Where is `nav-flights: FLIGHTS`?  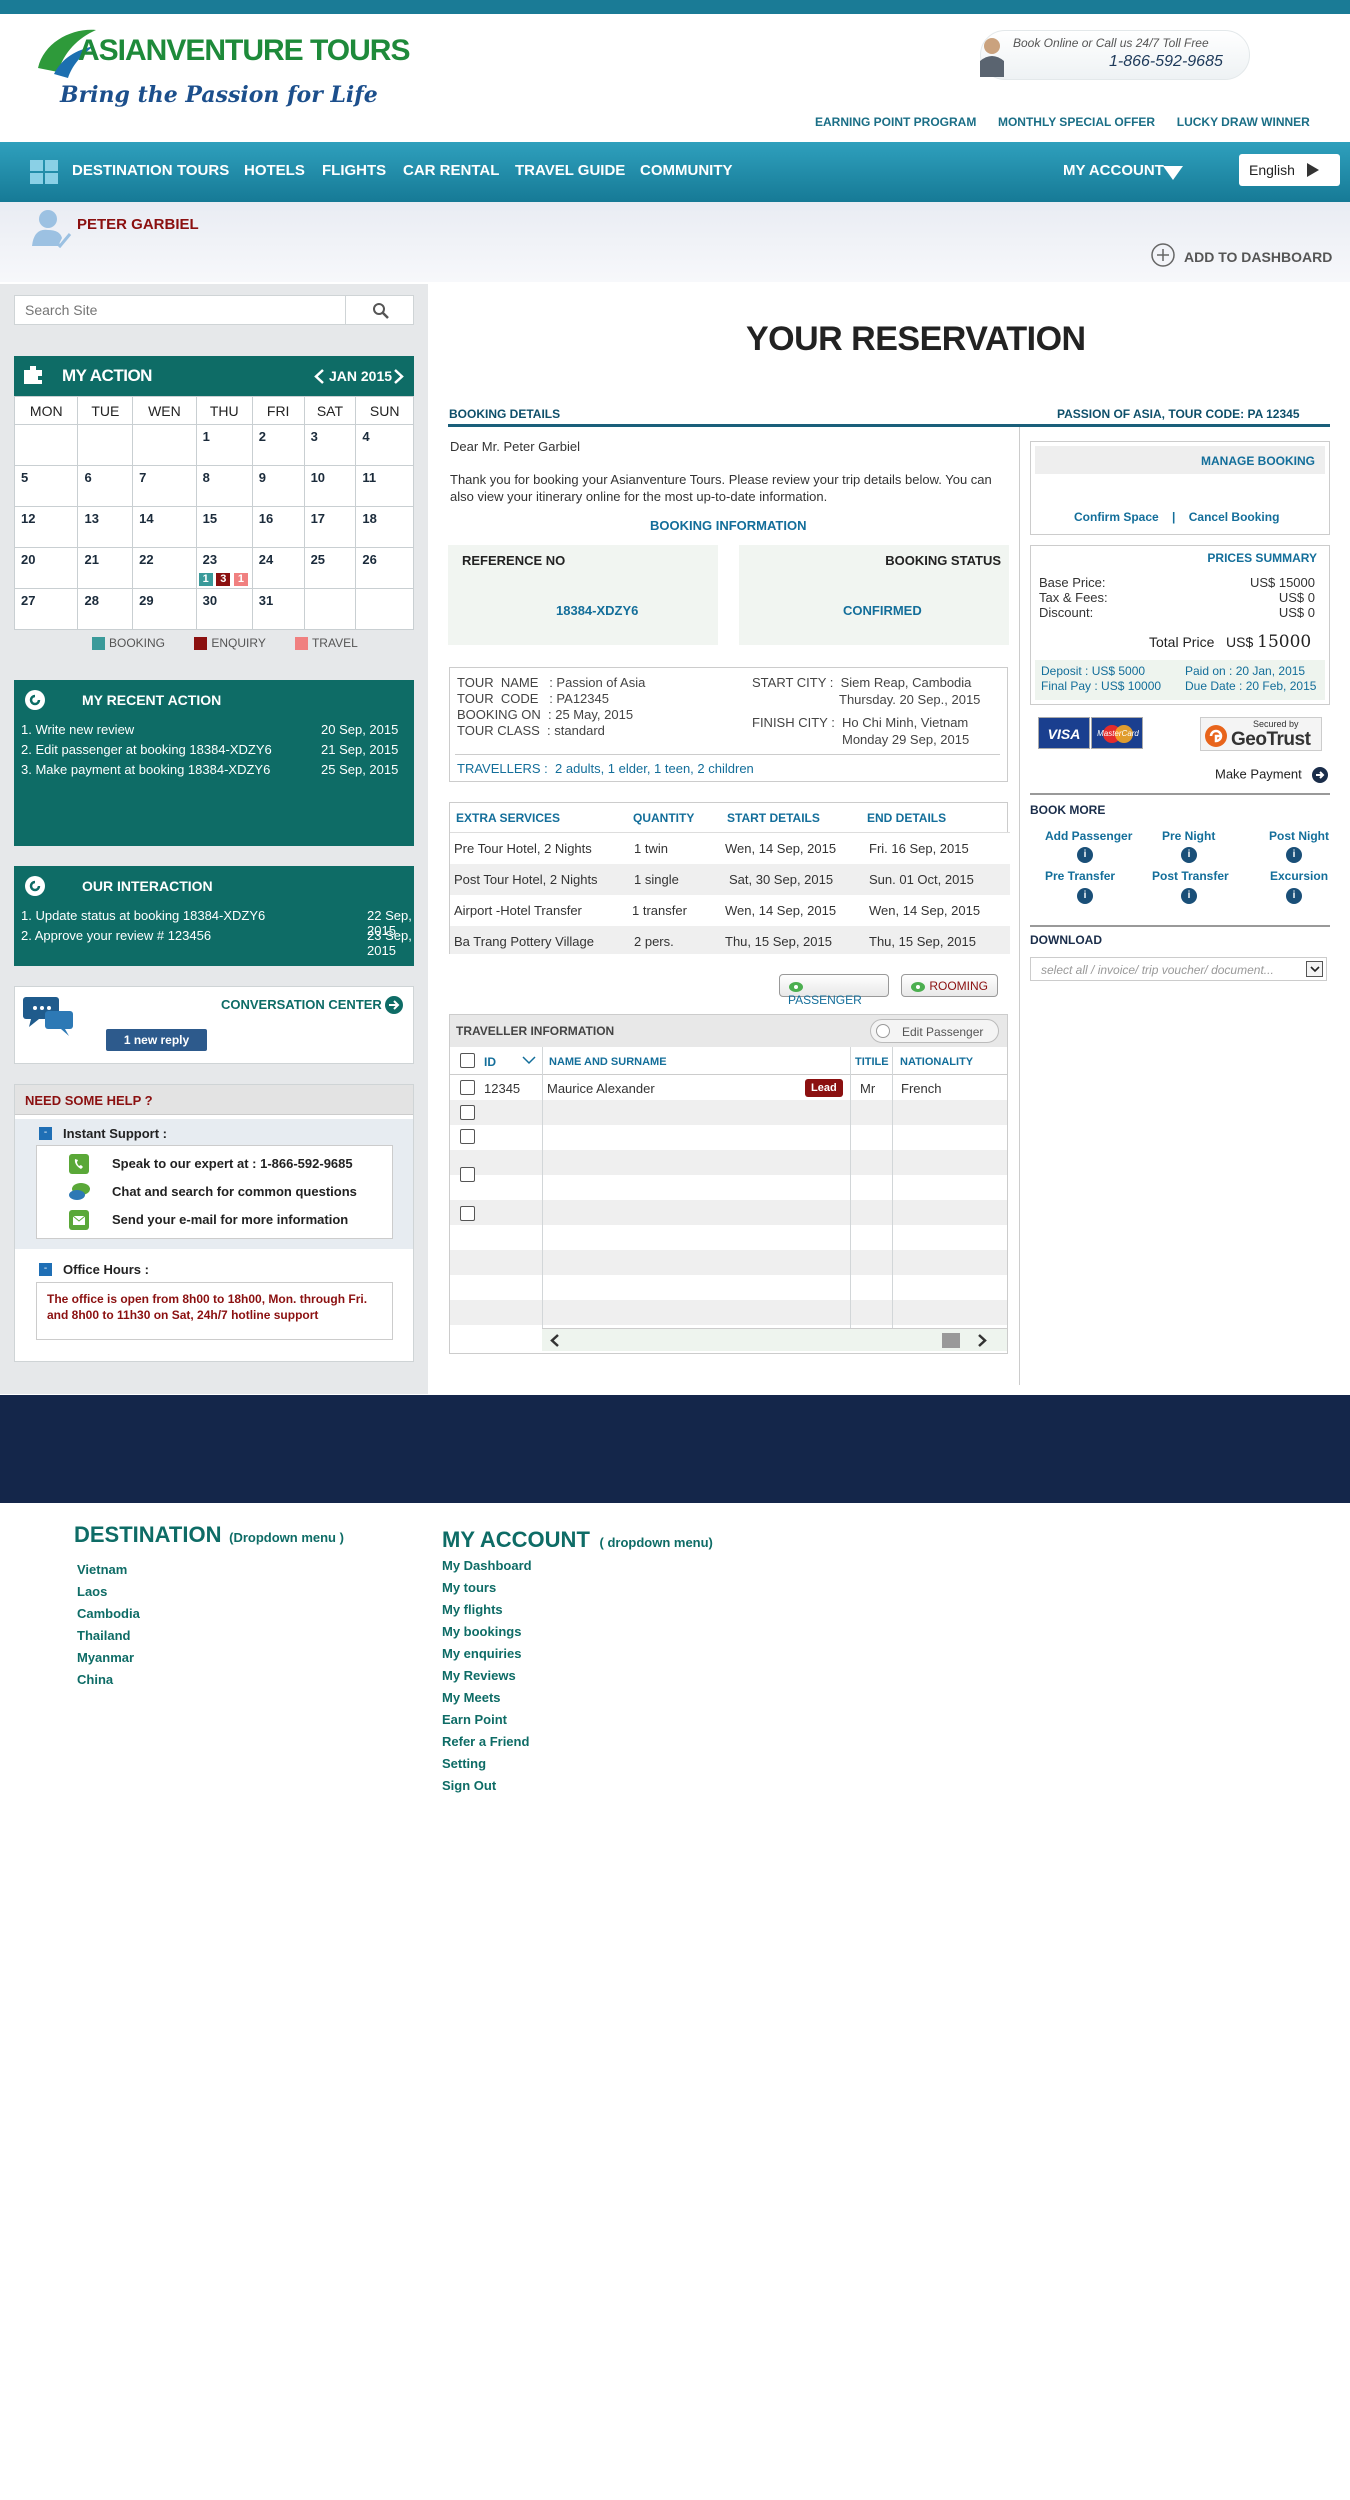
nav-flights: FLIGHTS is located at coordinates (354, 170).